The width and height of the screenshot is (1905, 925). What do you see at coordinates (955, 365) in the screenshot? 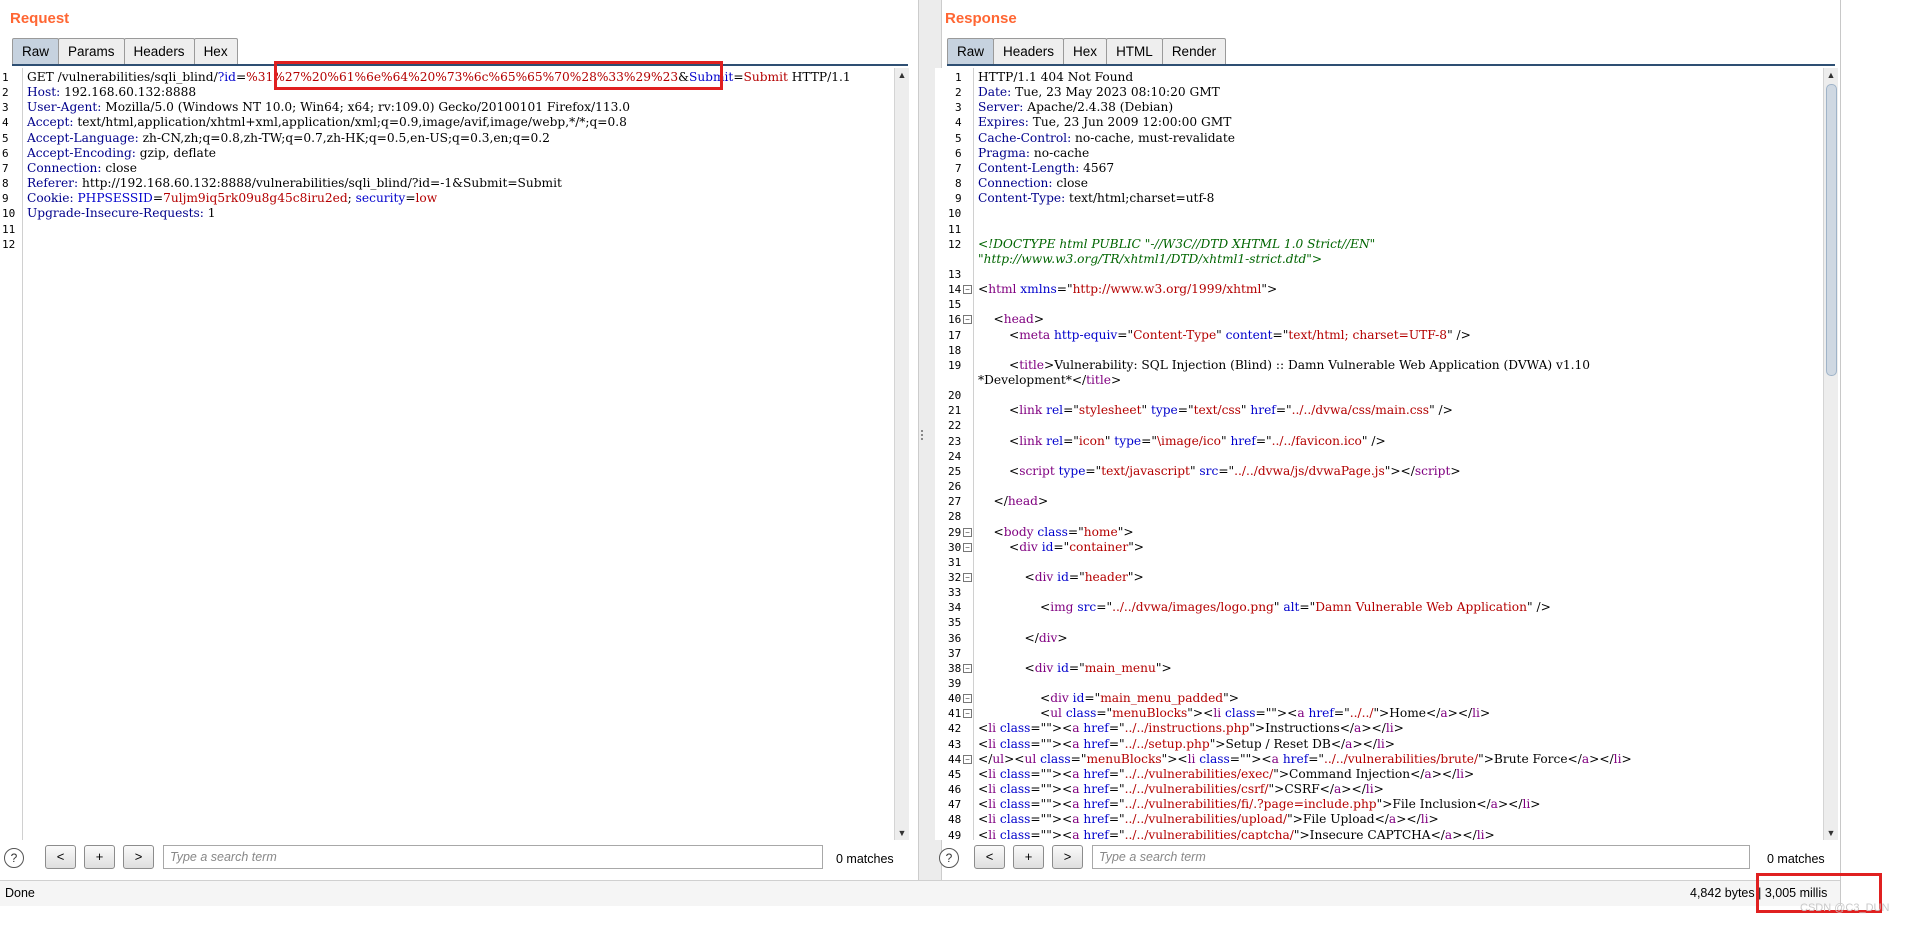
I see `line-number: 19` at bounding box center [955, 365].